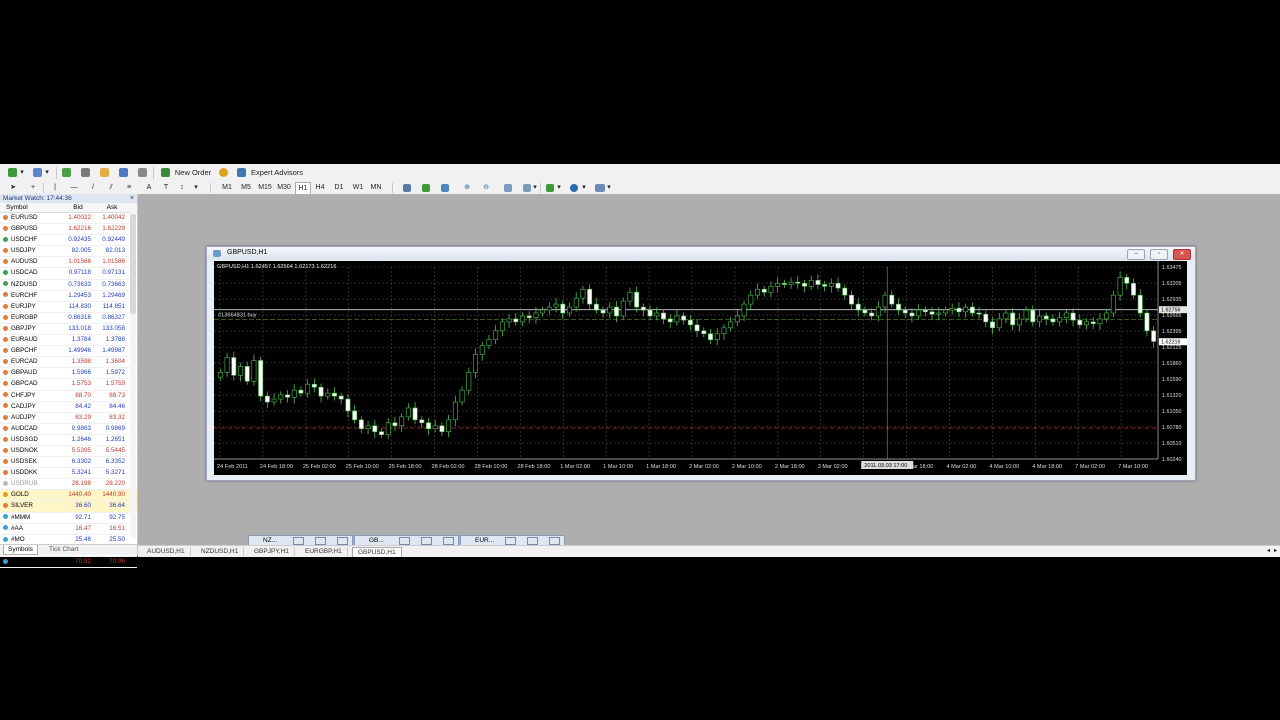 The image size is (1280, 720). I want to click on text-label-icon: T, so click(166, 188).